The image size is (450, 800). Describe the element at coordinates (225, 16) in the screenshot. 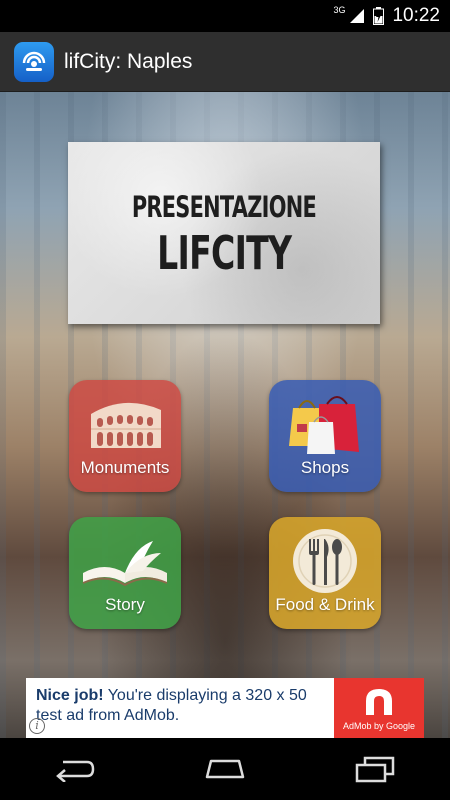

I see `status-bar: 3G 10:22` at that location.